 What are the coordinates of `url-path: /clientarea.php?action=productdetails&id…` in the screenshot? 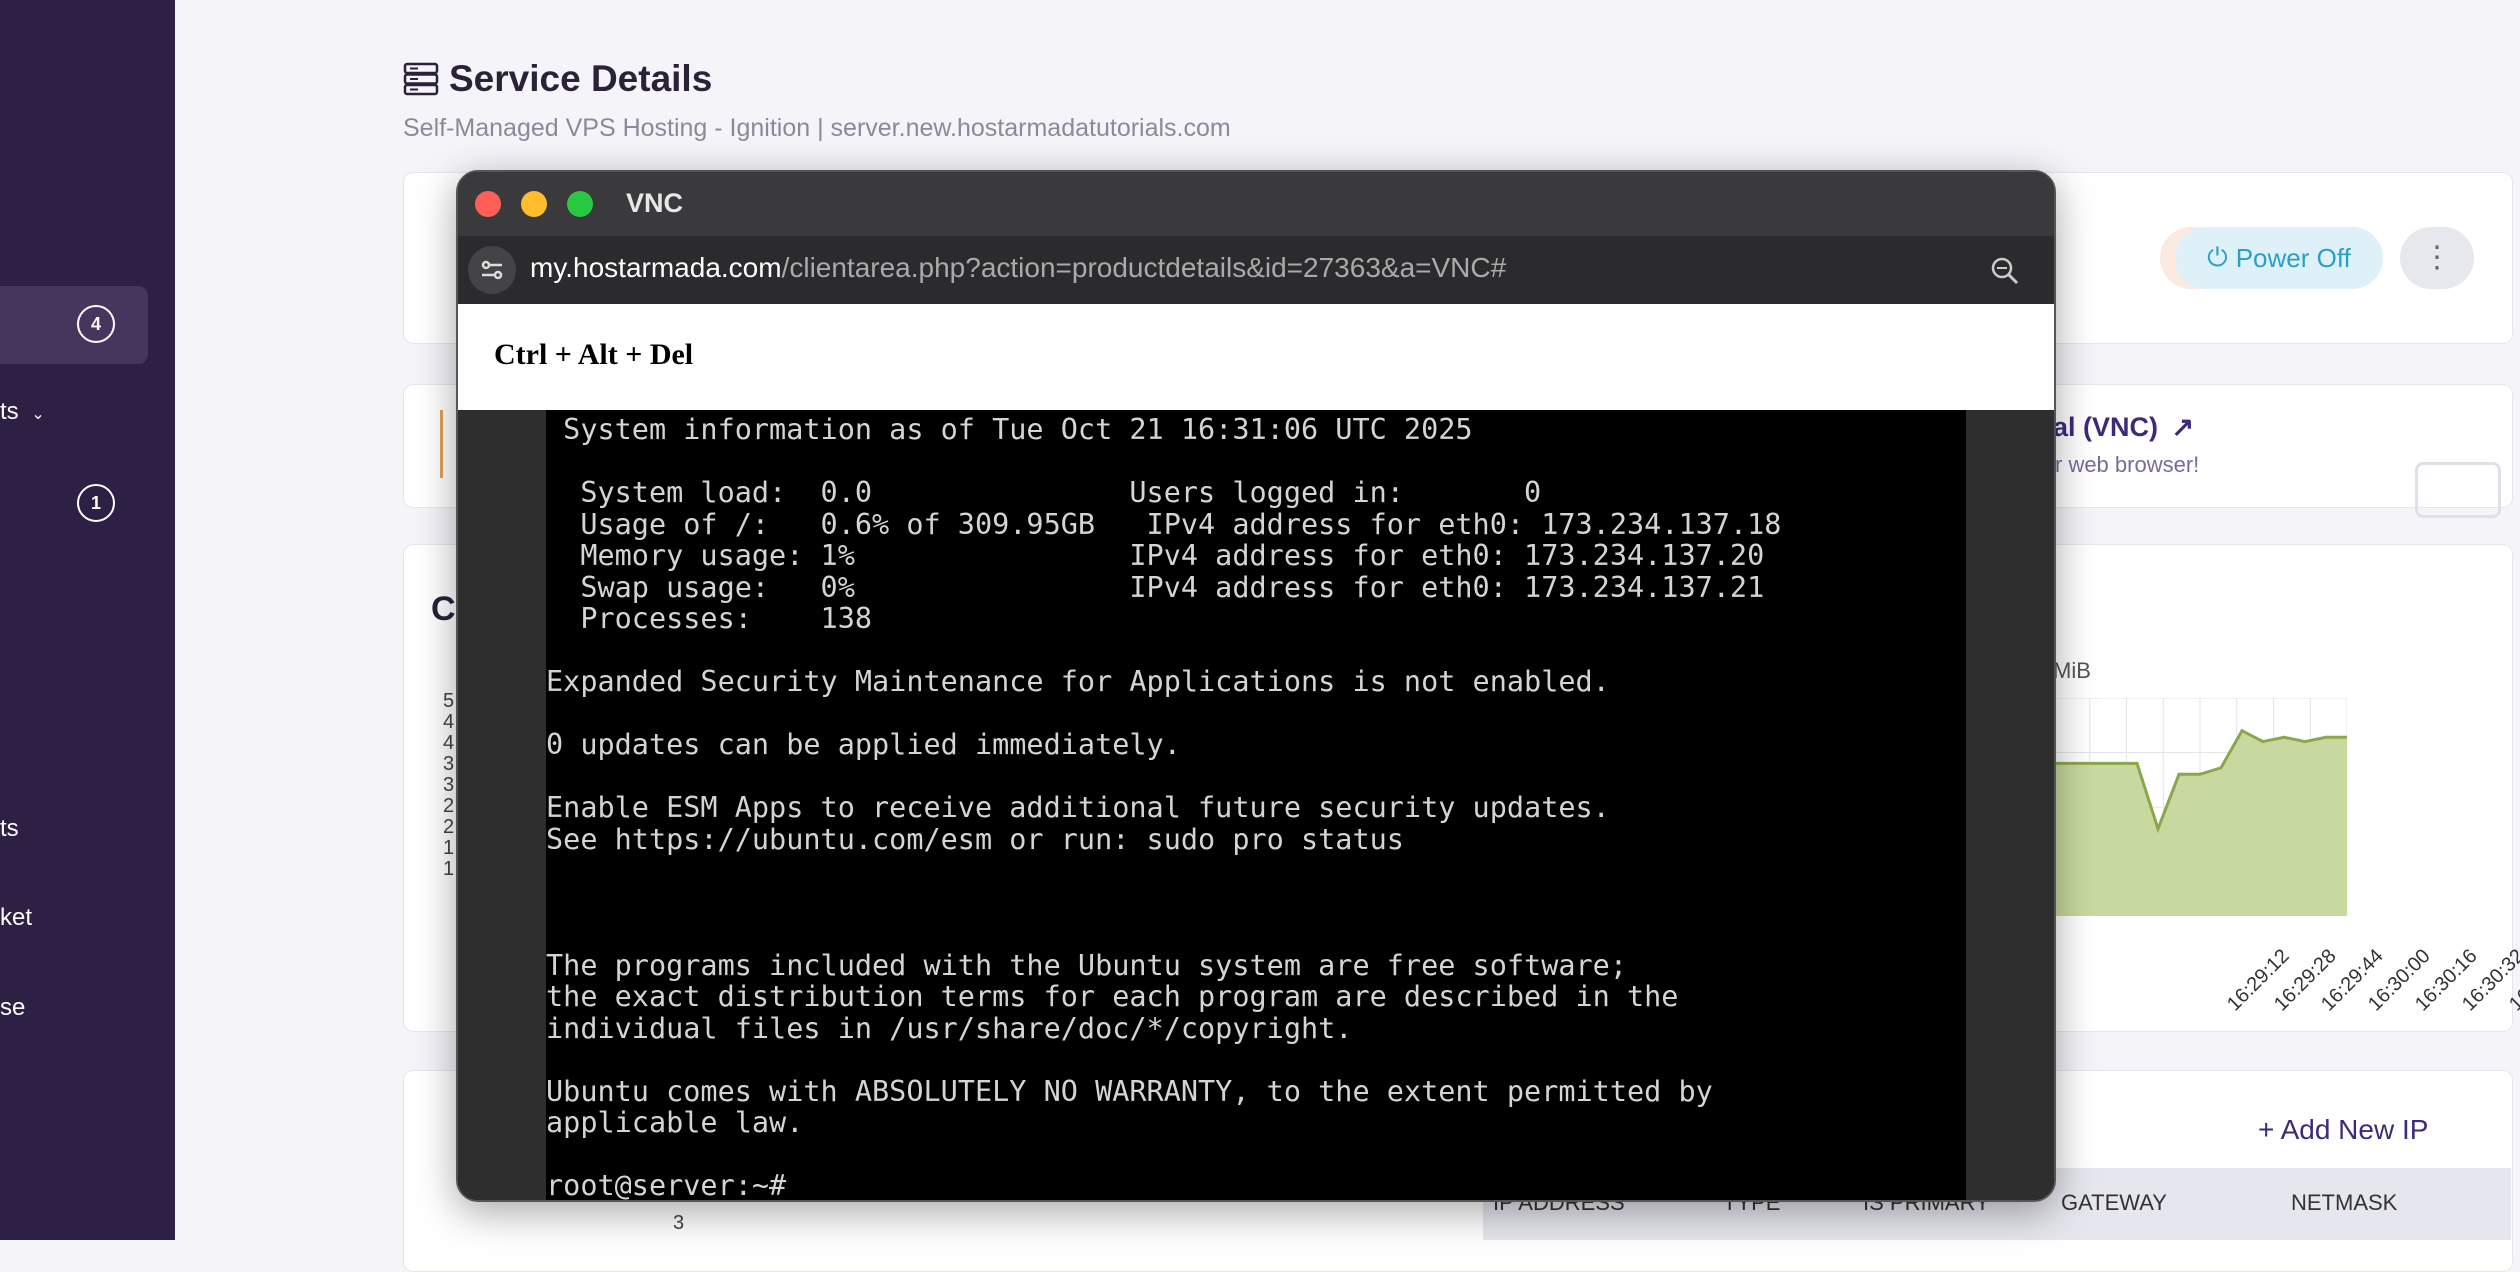 It's located at (1144, 267).